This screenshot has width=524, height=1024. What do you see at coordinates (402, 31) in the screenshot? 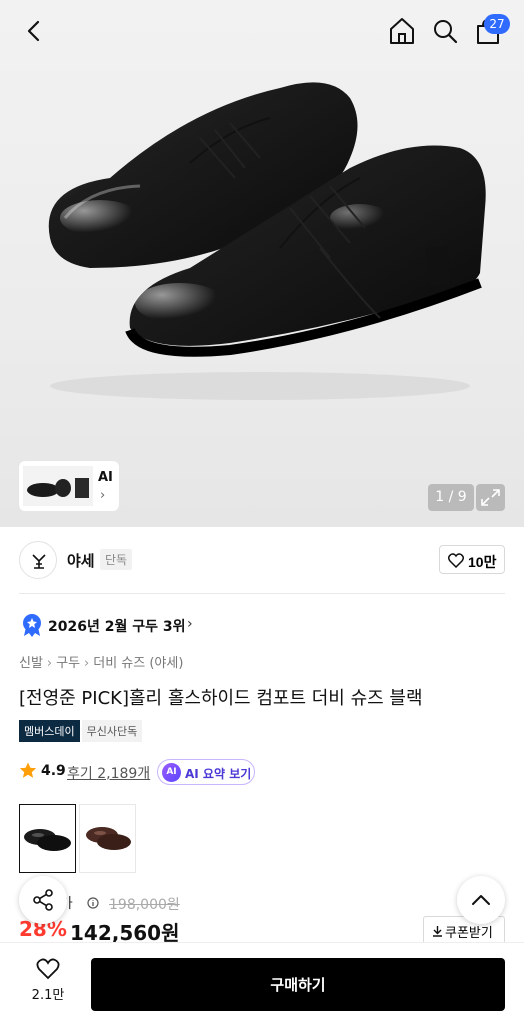
I see `home-icon` at bounding box center [402, 31].